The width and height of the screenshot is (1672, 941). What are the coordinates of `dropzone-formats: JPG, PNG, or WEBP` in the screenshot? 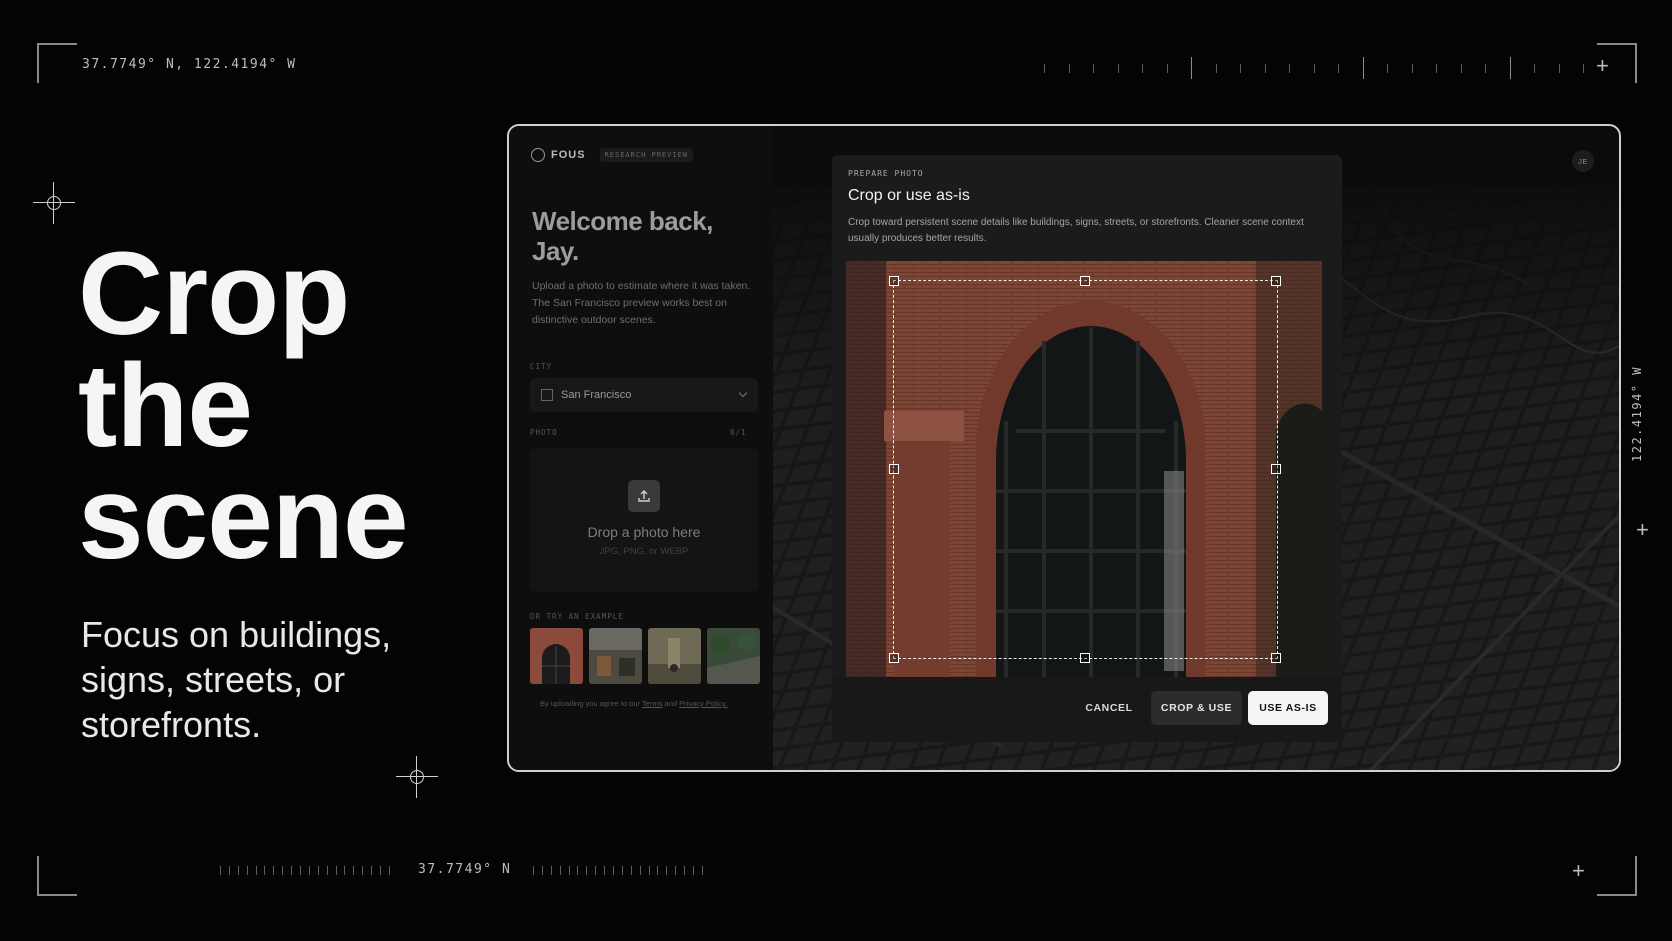 It's located at (644, 551).